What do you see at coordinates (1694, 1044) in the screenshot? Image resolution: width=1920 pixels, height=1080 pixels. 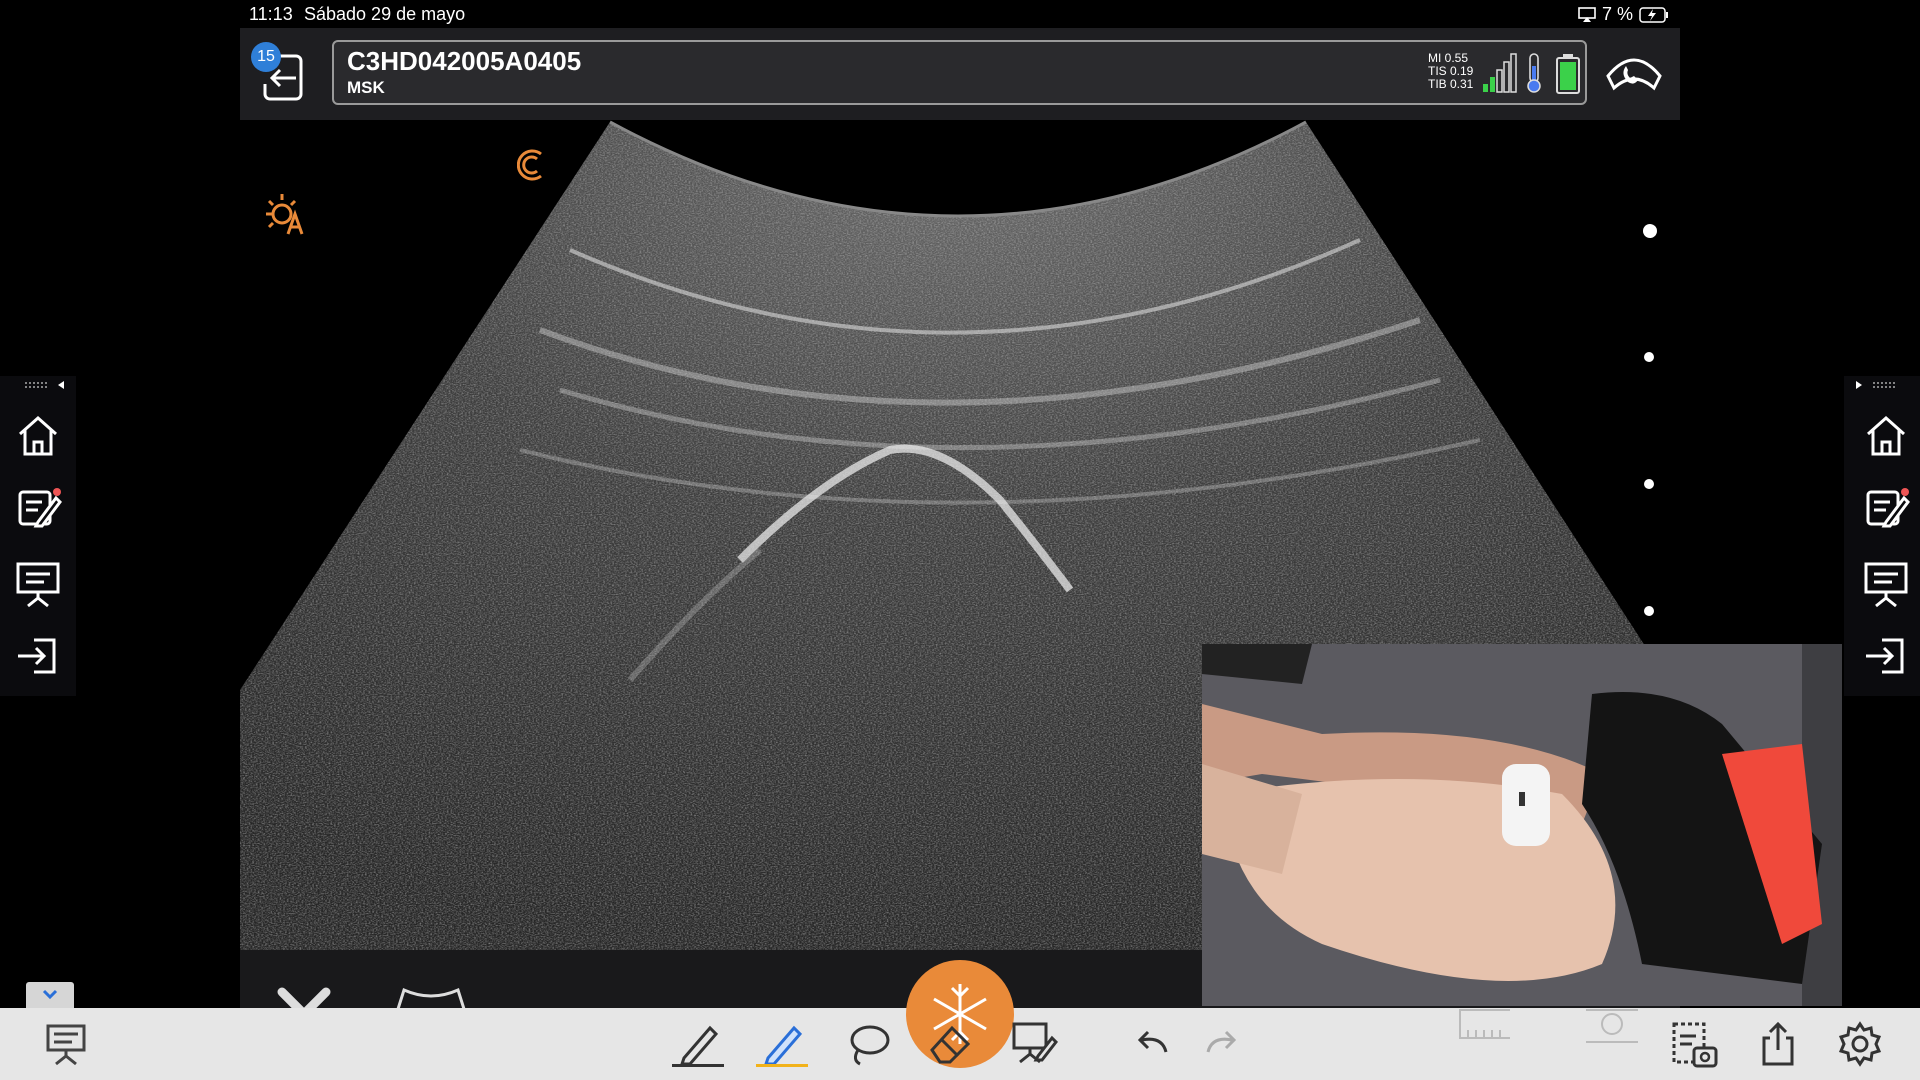 I see `clipboard-capture-icon` at bounding box center [1694, 1044].